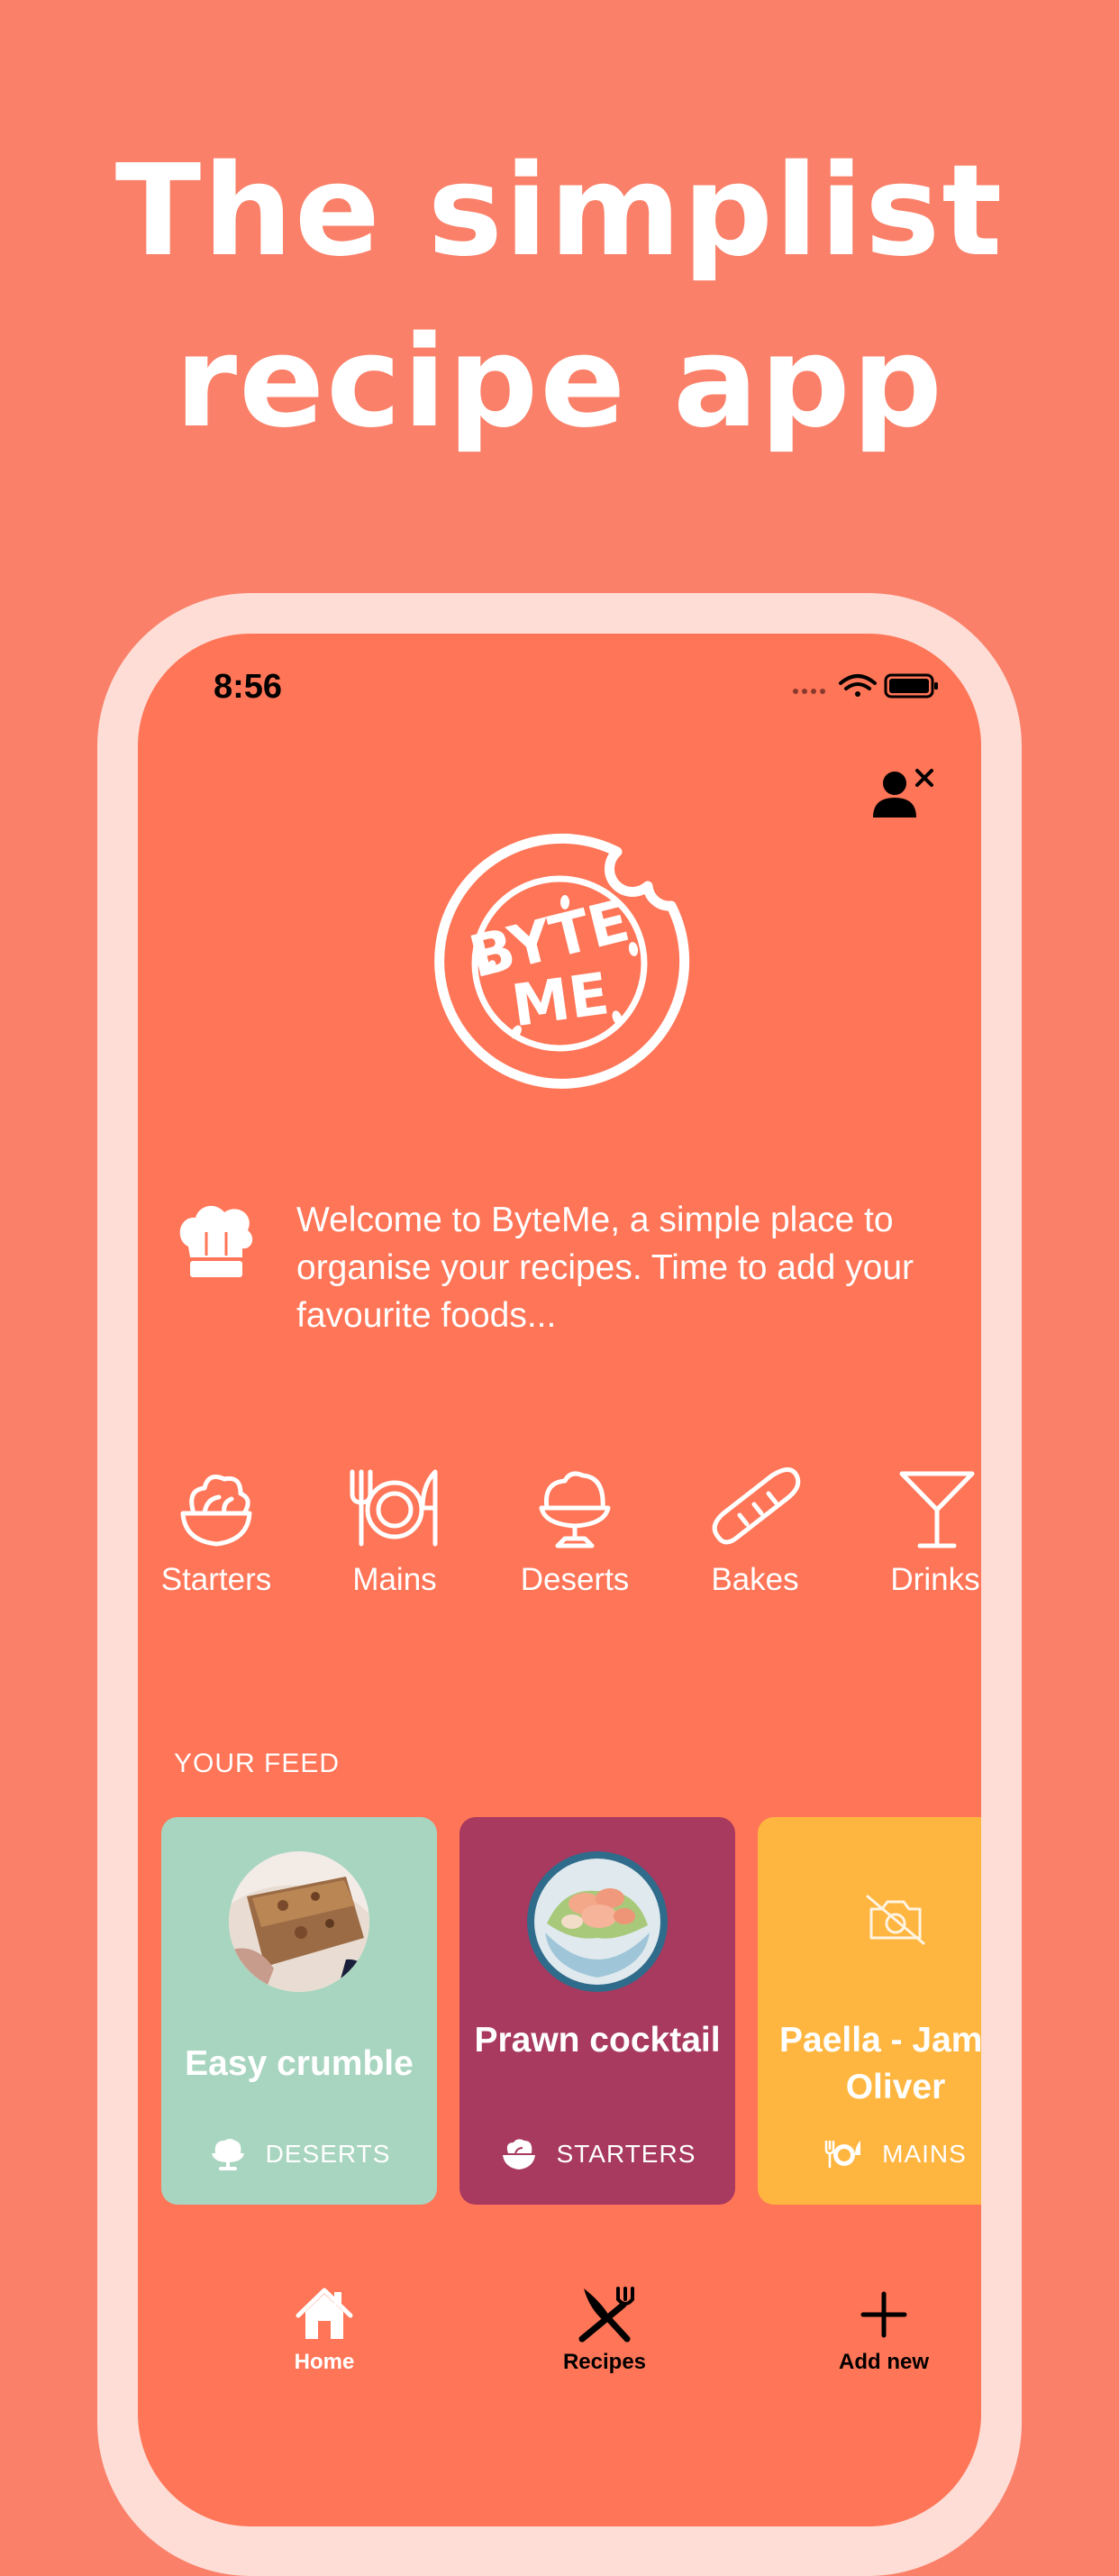  I want to click on recipe-card-easy-crumble: Easy crumble DESERTS, so click(299, 2011).